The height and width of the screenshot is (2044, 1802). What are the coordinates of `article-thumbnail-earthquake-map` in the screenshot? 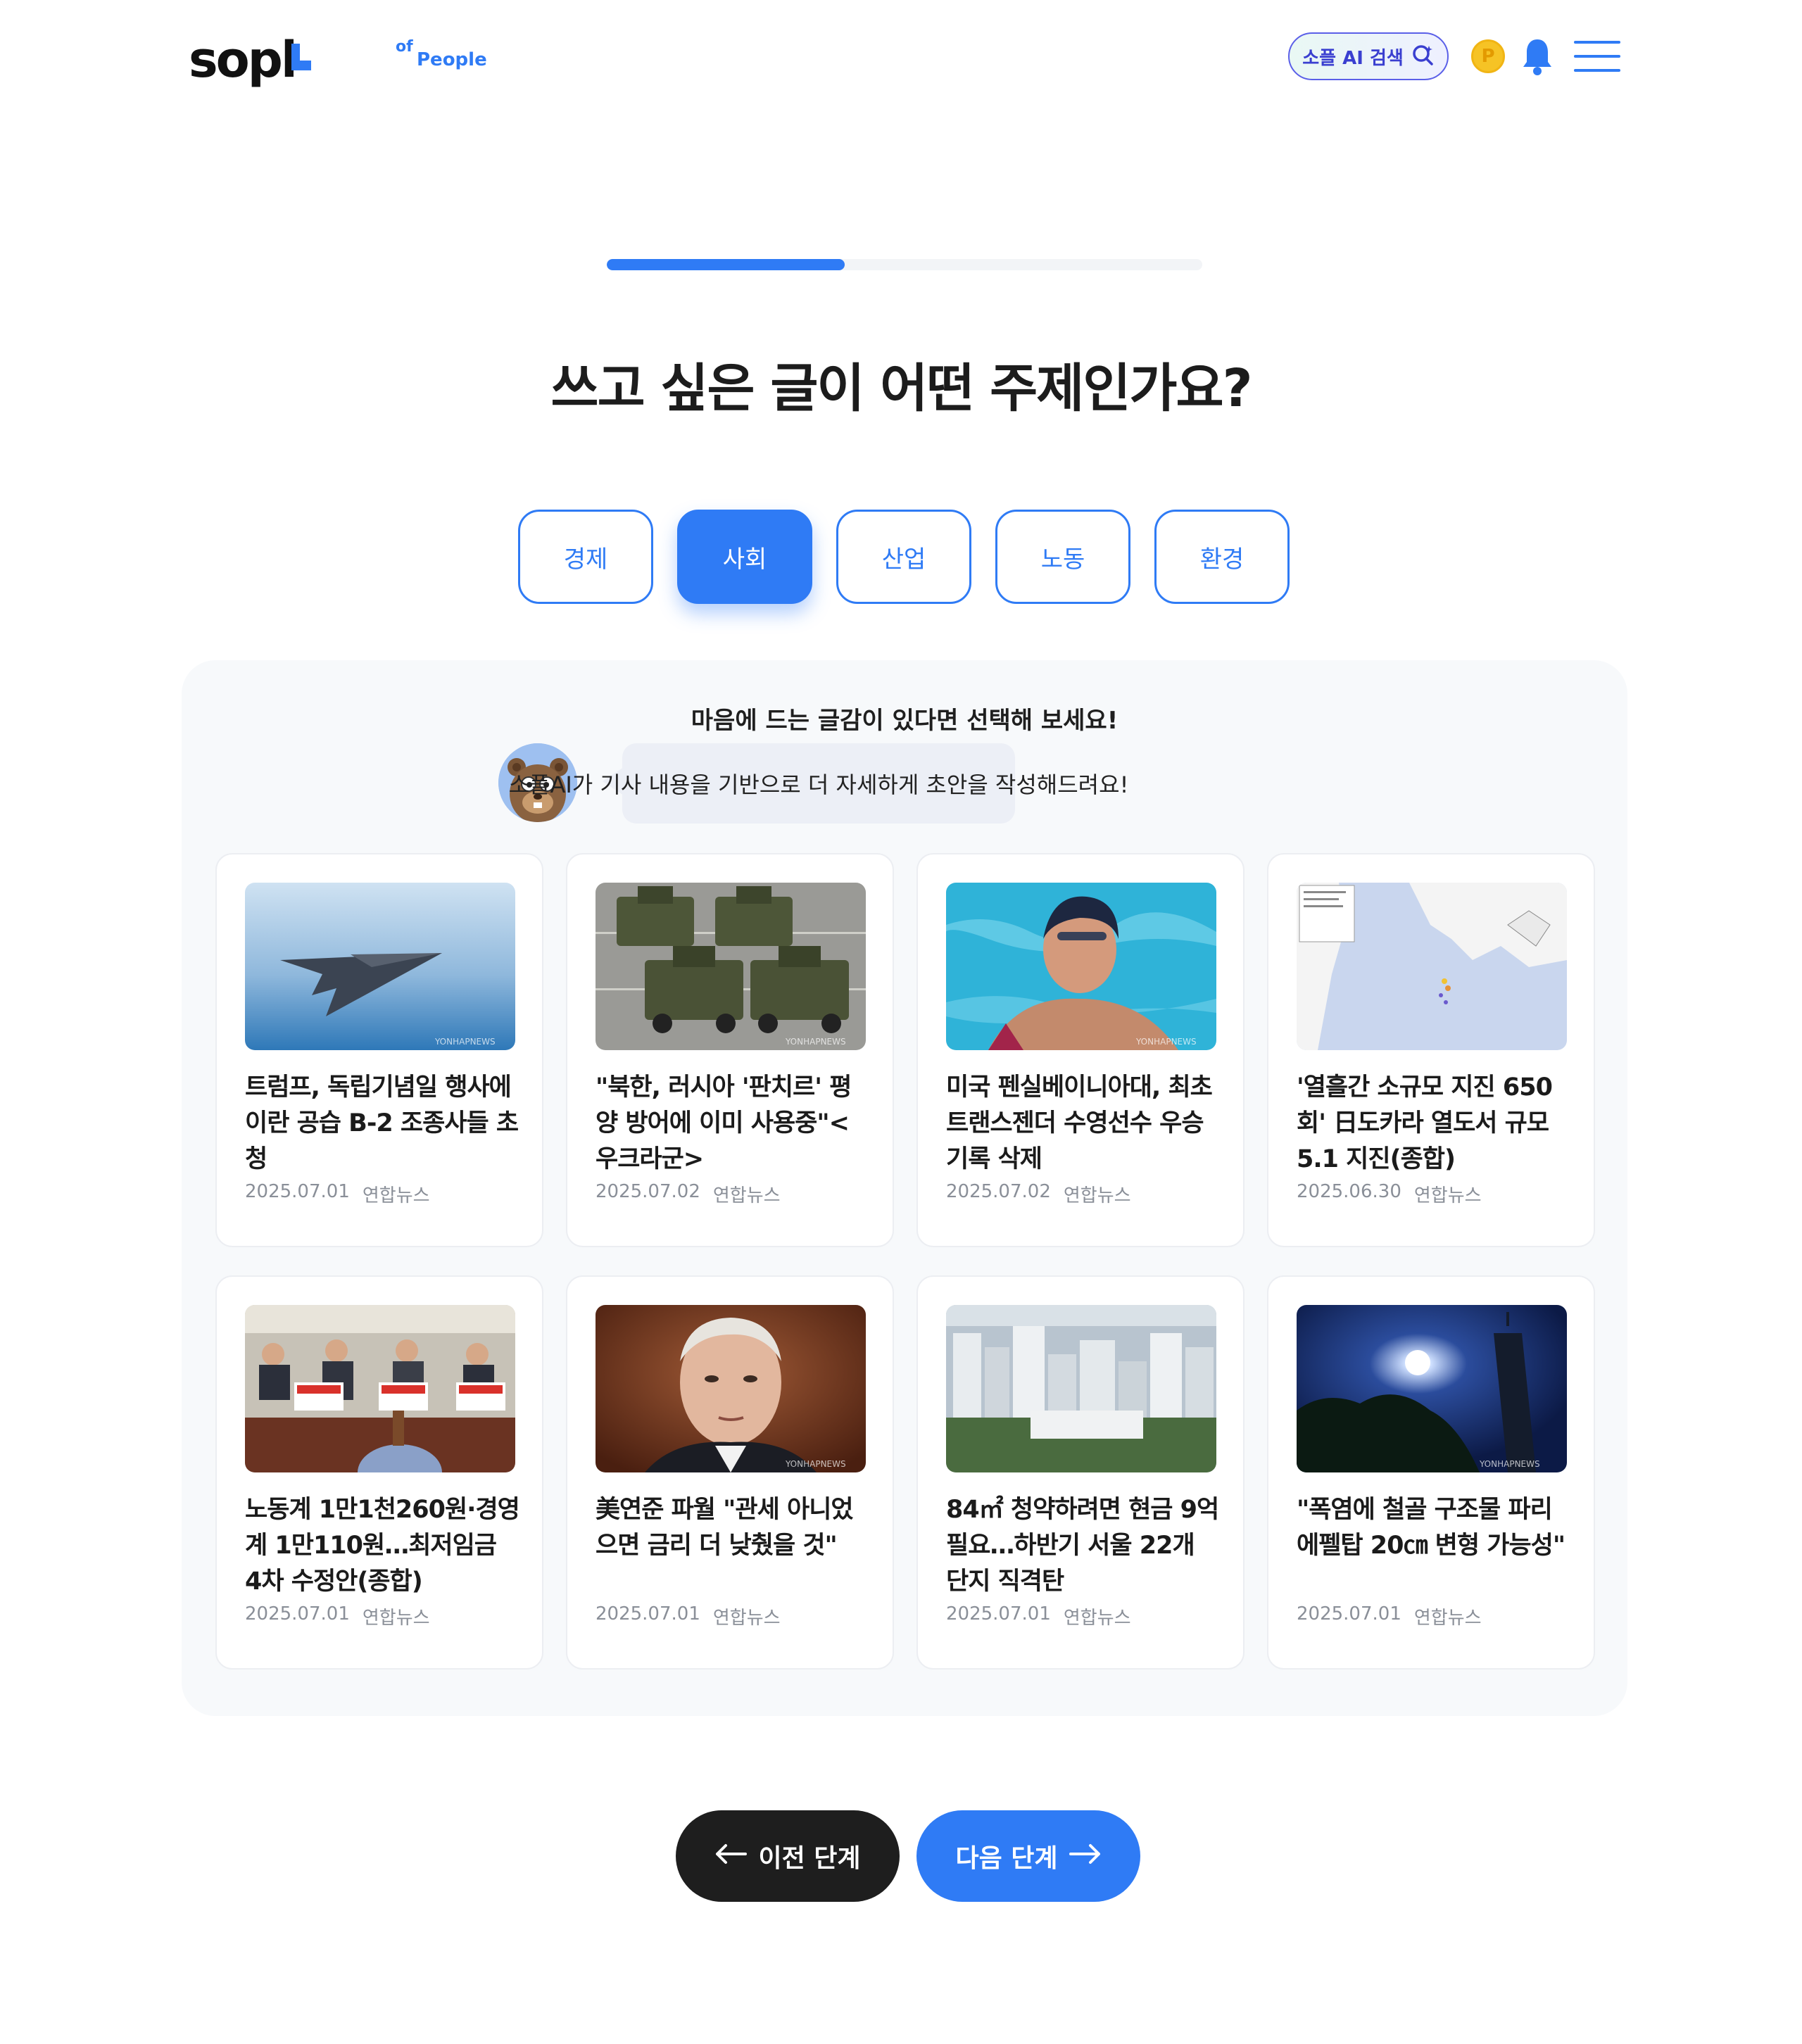 It's located at (1432, 966).